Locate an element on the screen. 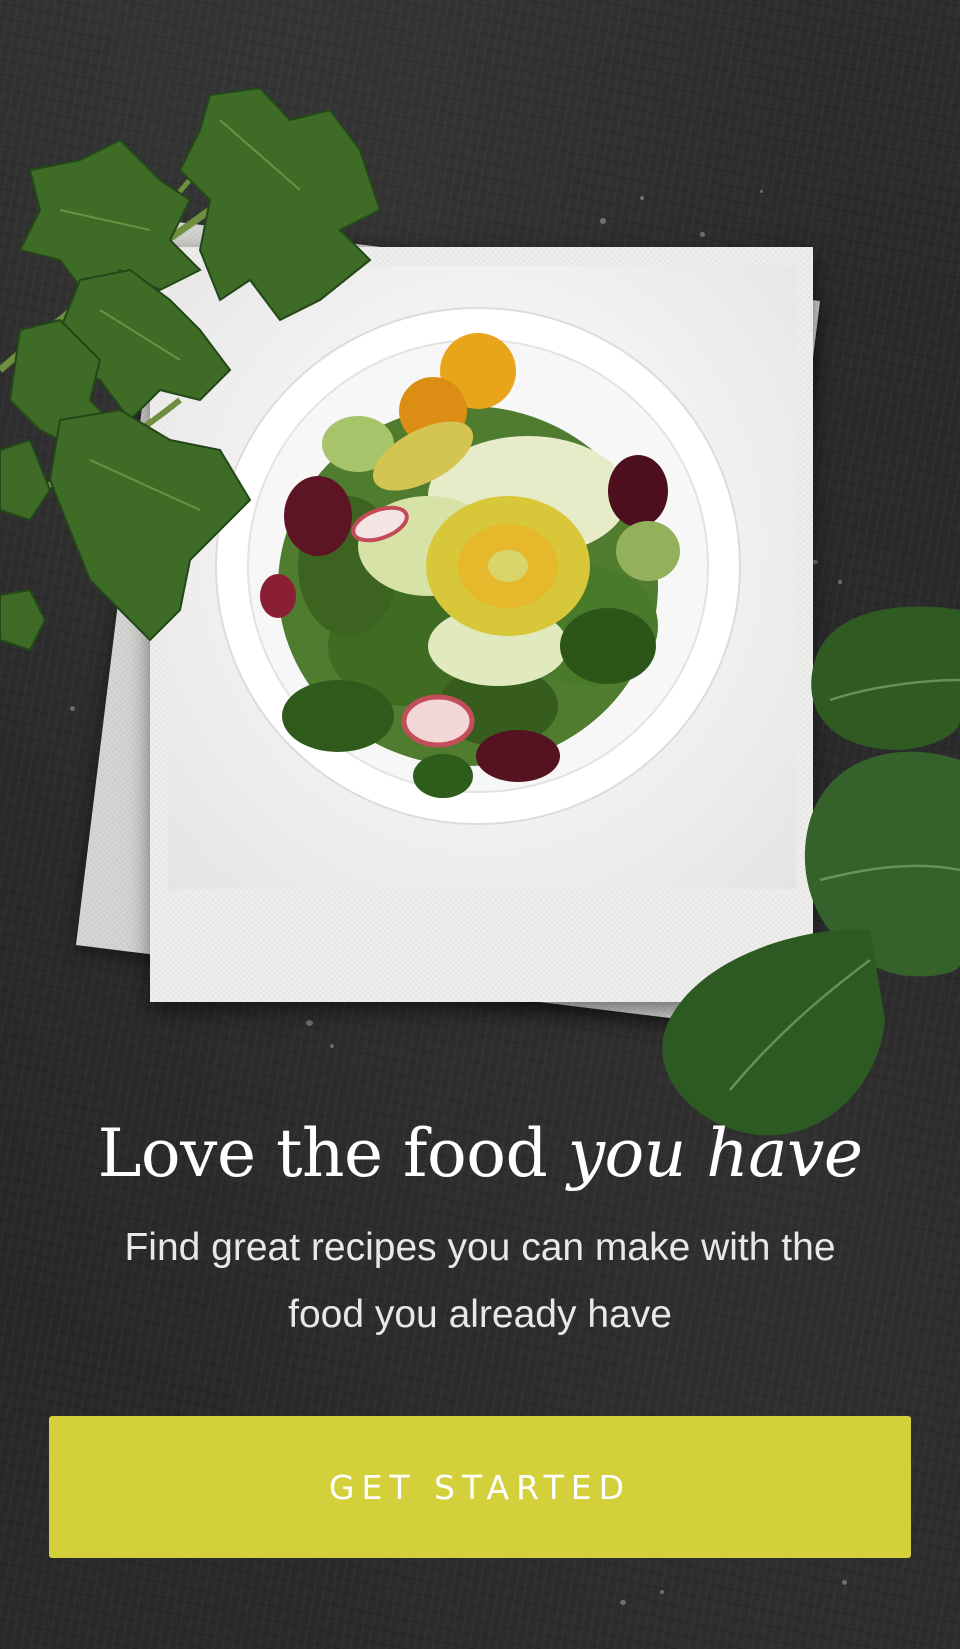 Image resolution: width=960 pixels, height=1649 pixels. get-started-button: GET STARTED is located at coordinates (480, 1487).